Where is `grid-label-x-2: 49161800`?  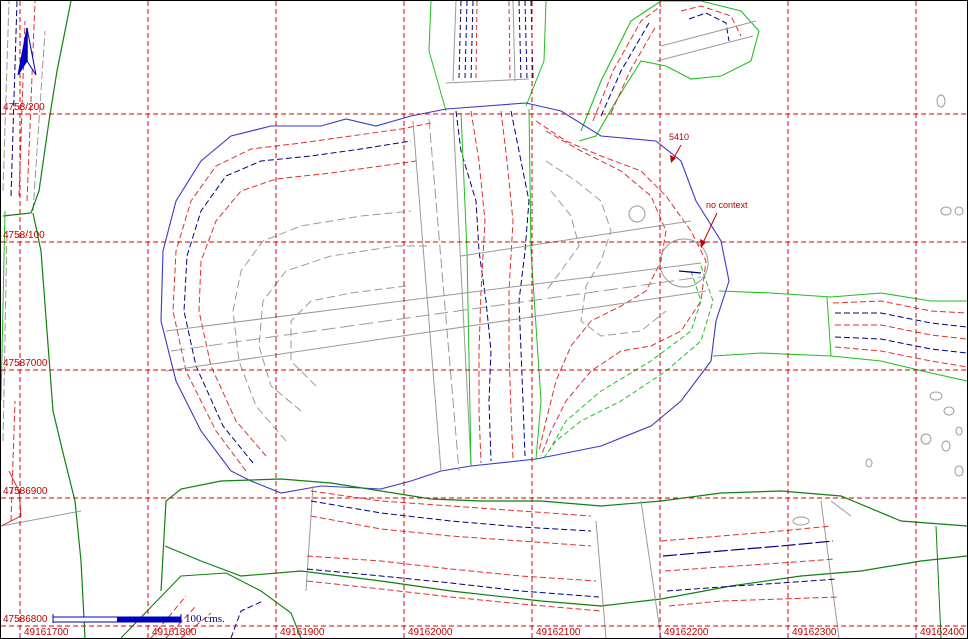
grid-label-x-2: 49161800 is located at coordinates (174, 632).